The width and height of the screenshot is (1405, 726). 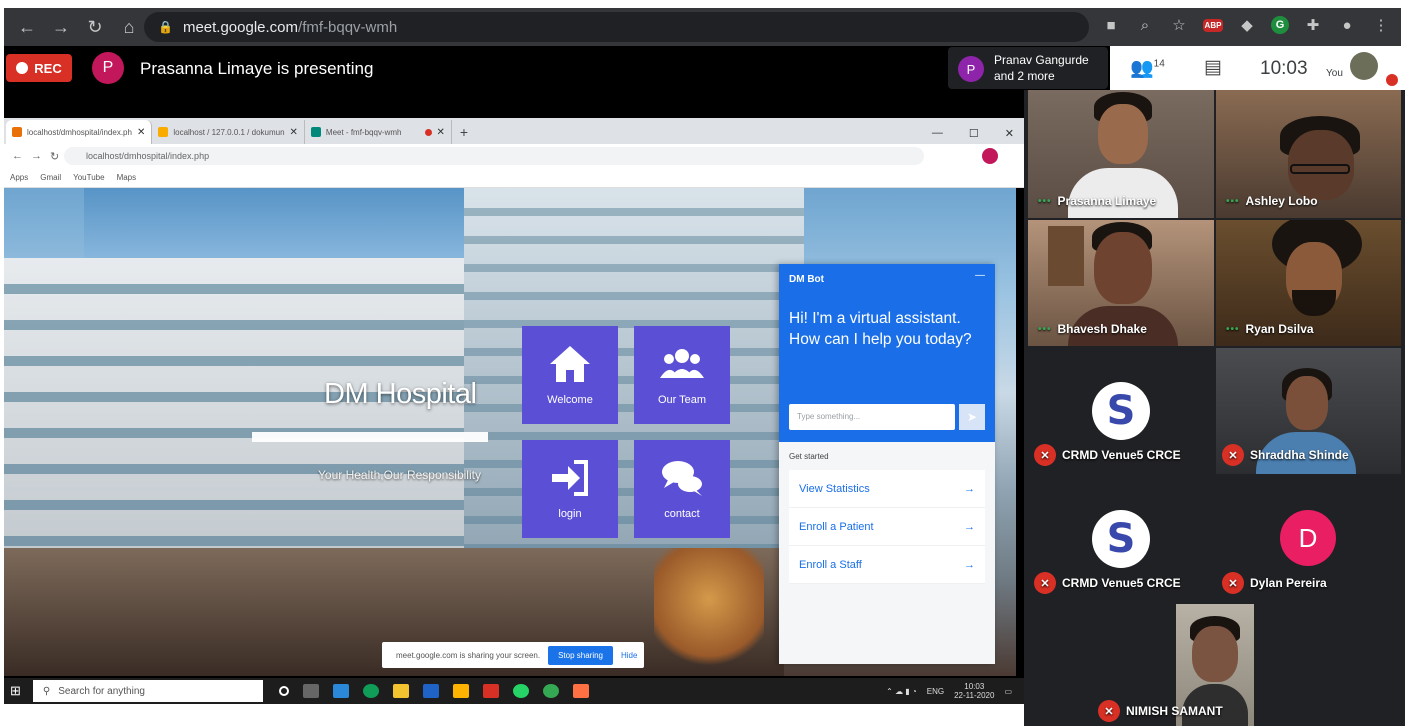 What do you see at coordinates (1281, 201) in the screenshot?
I see `participant-name: Ashley Lobo` at bounding box center [1281, 201].